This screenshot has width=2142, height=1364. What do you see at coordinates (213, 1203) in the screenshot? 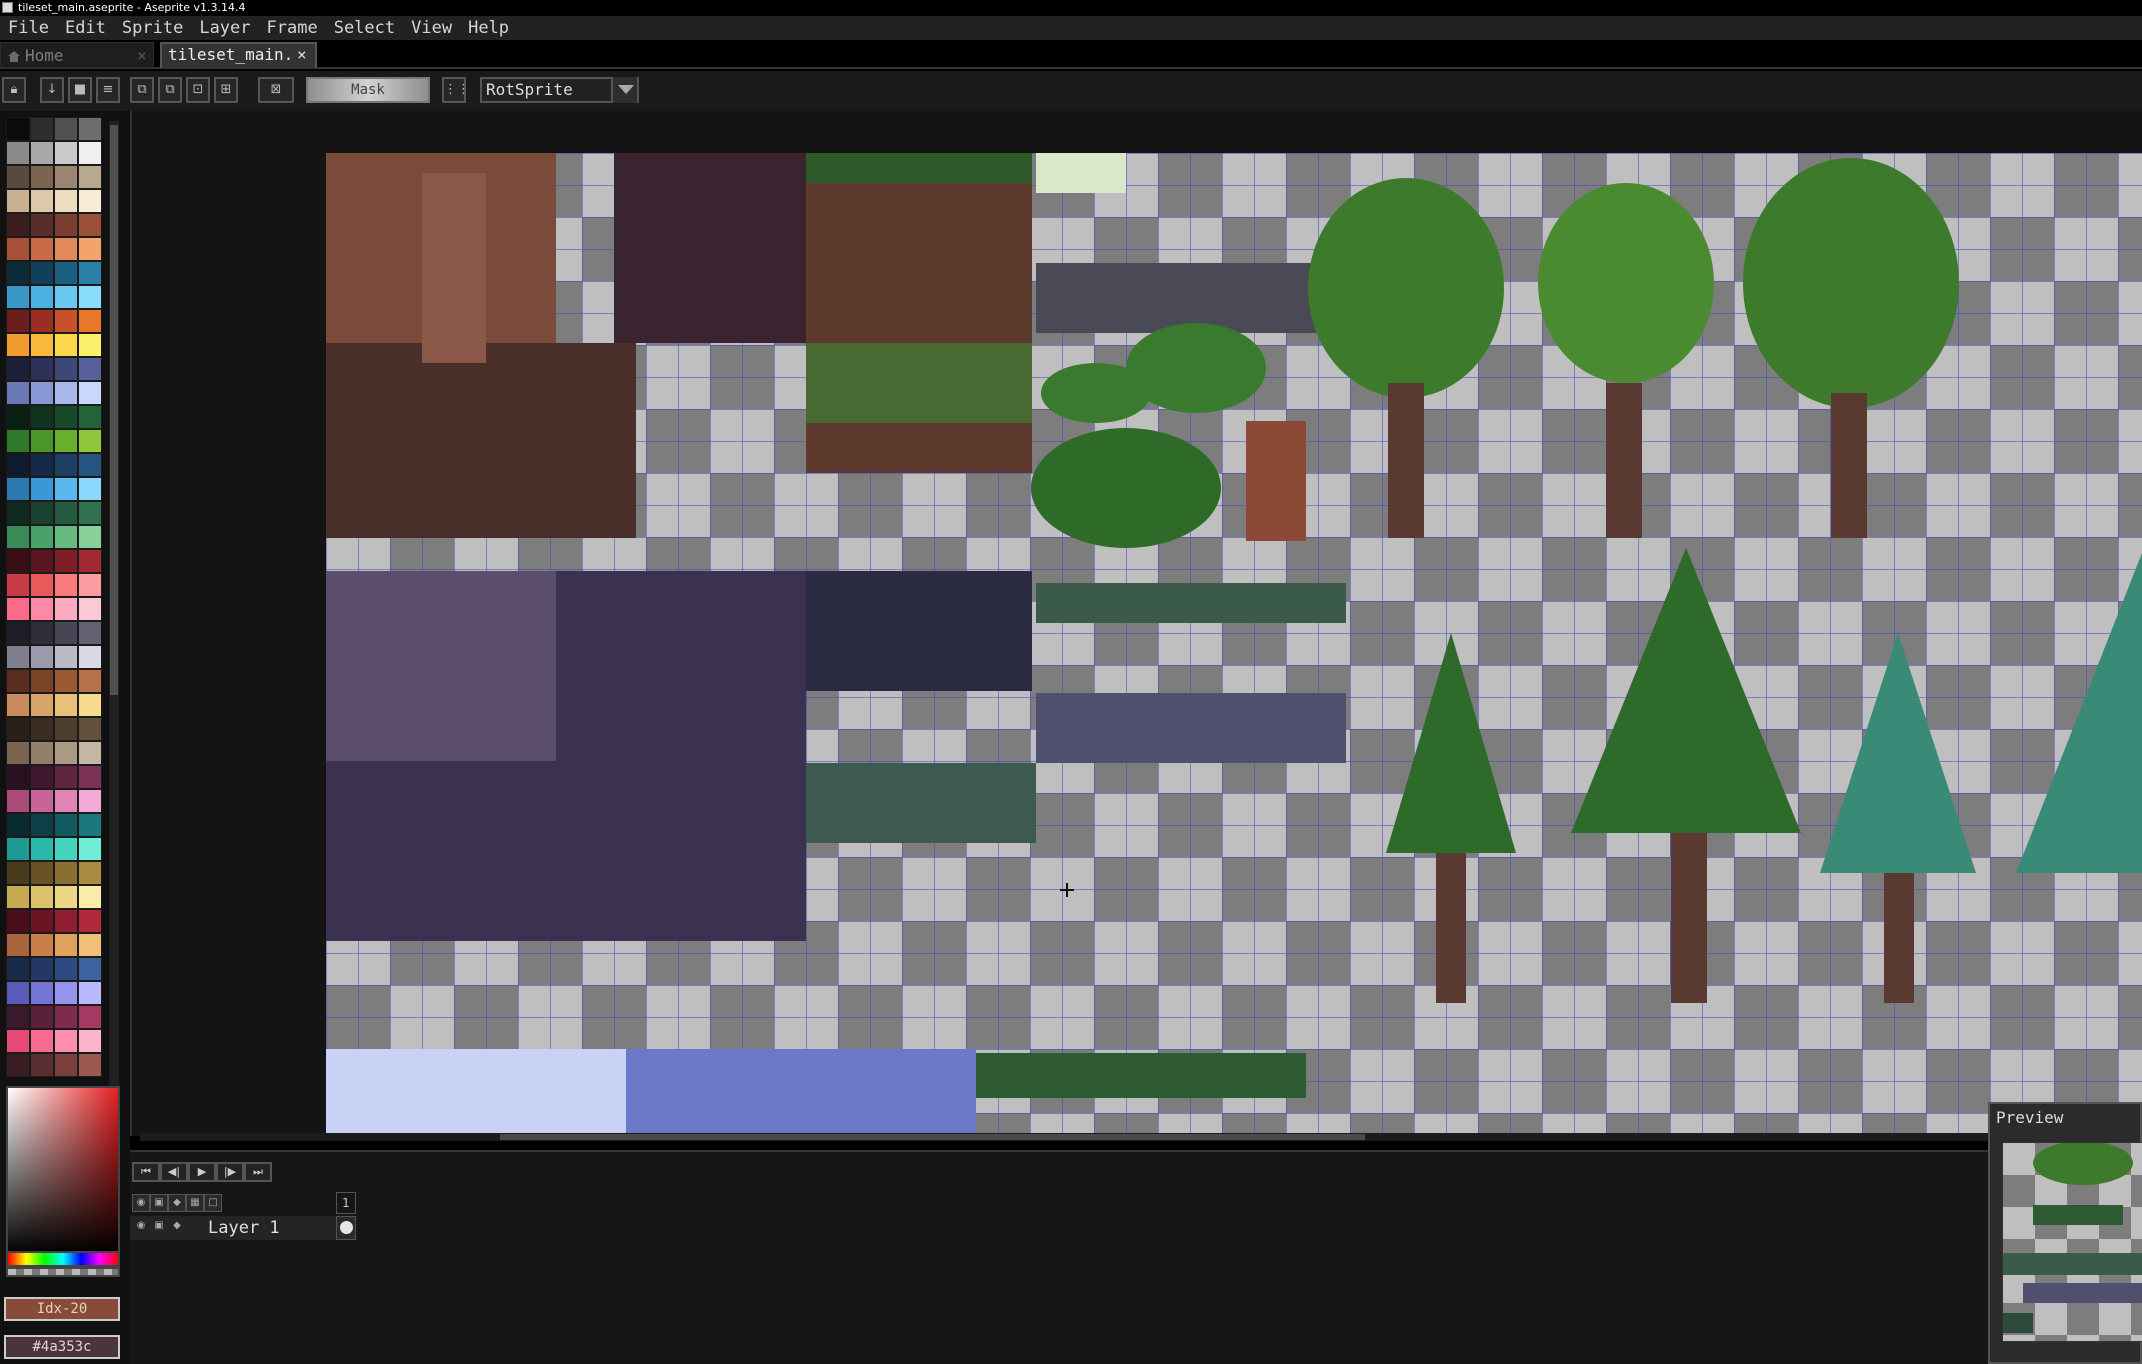
I see `link-cels-icon: □` at bounding box center [213, 1203].